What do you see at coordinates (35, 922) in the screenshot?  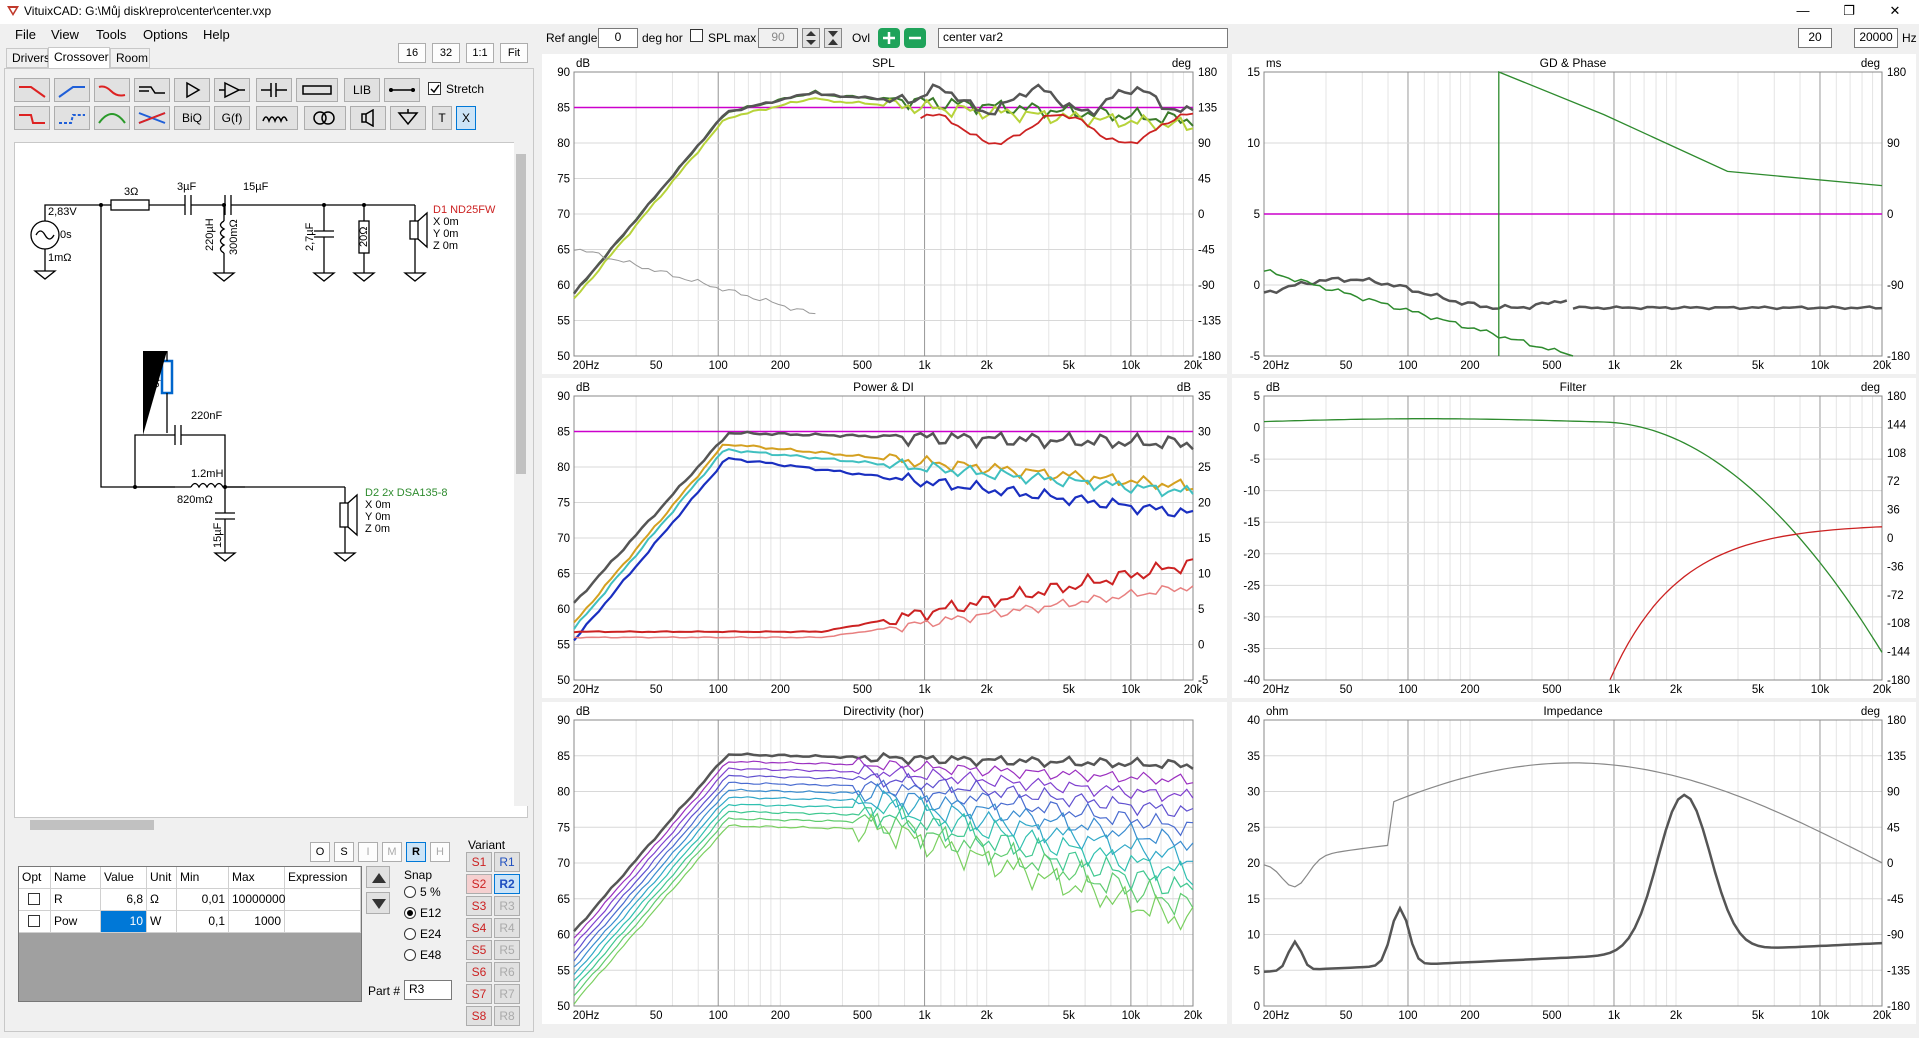 I see `opt-checkbox-pow` at bounding box center [35, 922].